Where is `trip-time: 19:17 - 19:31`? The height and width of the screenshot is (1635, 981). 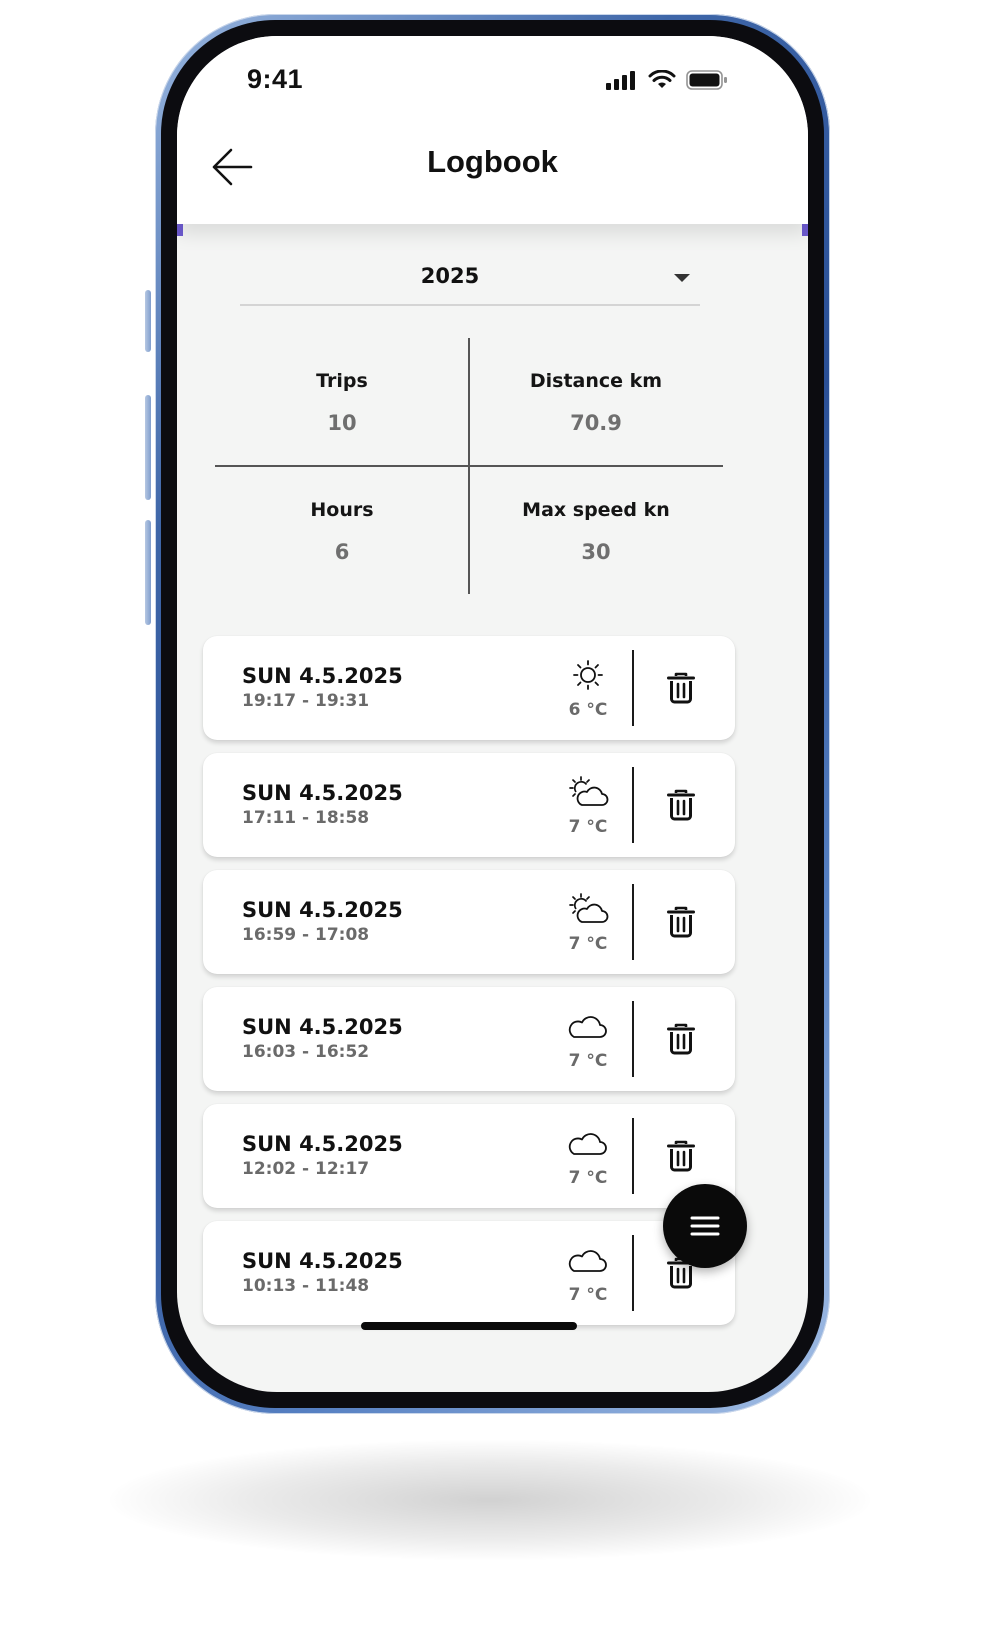
trip-time: 19:17 - 19:31 is located at coordinates (306, 701).